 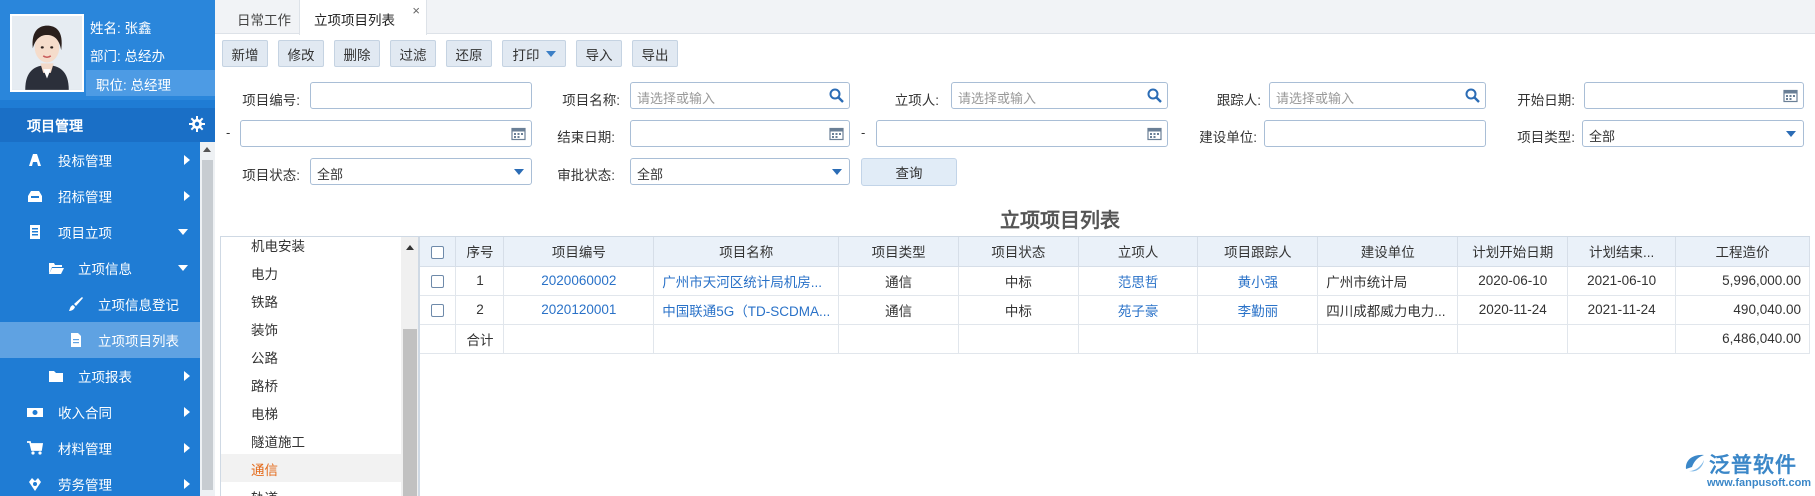 What do you see at coordinates (909, 172) in the screenshot?
I see `query-button: 查询` at bounding box center [909, 172].